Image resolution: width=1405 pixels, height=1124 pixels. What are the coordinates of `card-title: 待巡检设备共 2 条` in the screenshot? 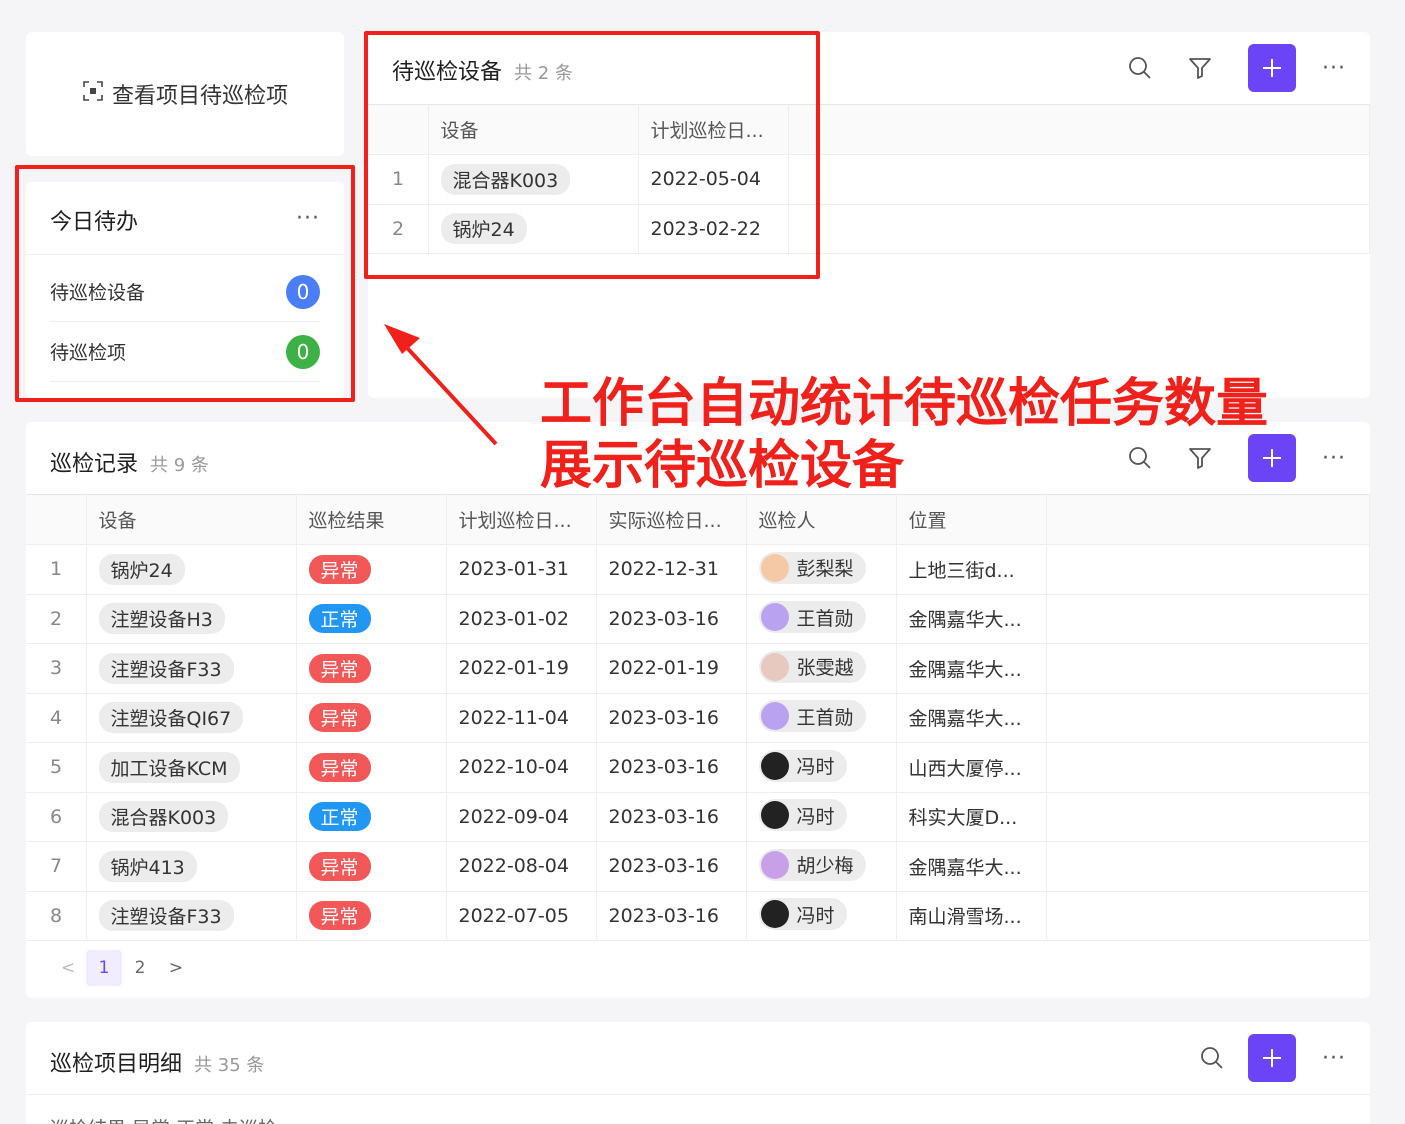 It's located at (482, 70).